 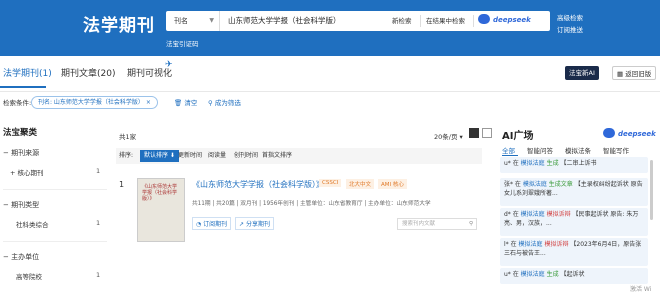 What do you see at coordinates (437, 224) in the screenshot?
I see `journal-search-input: 搜索刊内文献 ⚲` at bounding box center [437, 224].